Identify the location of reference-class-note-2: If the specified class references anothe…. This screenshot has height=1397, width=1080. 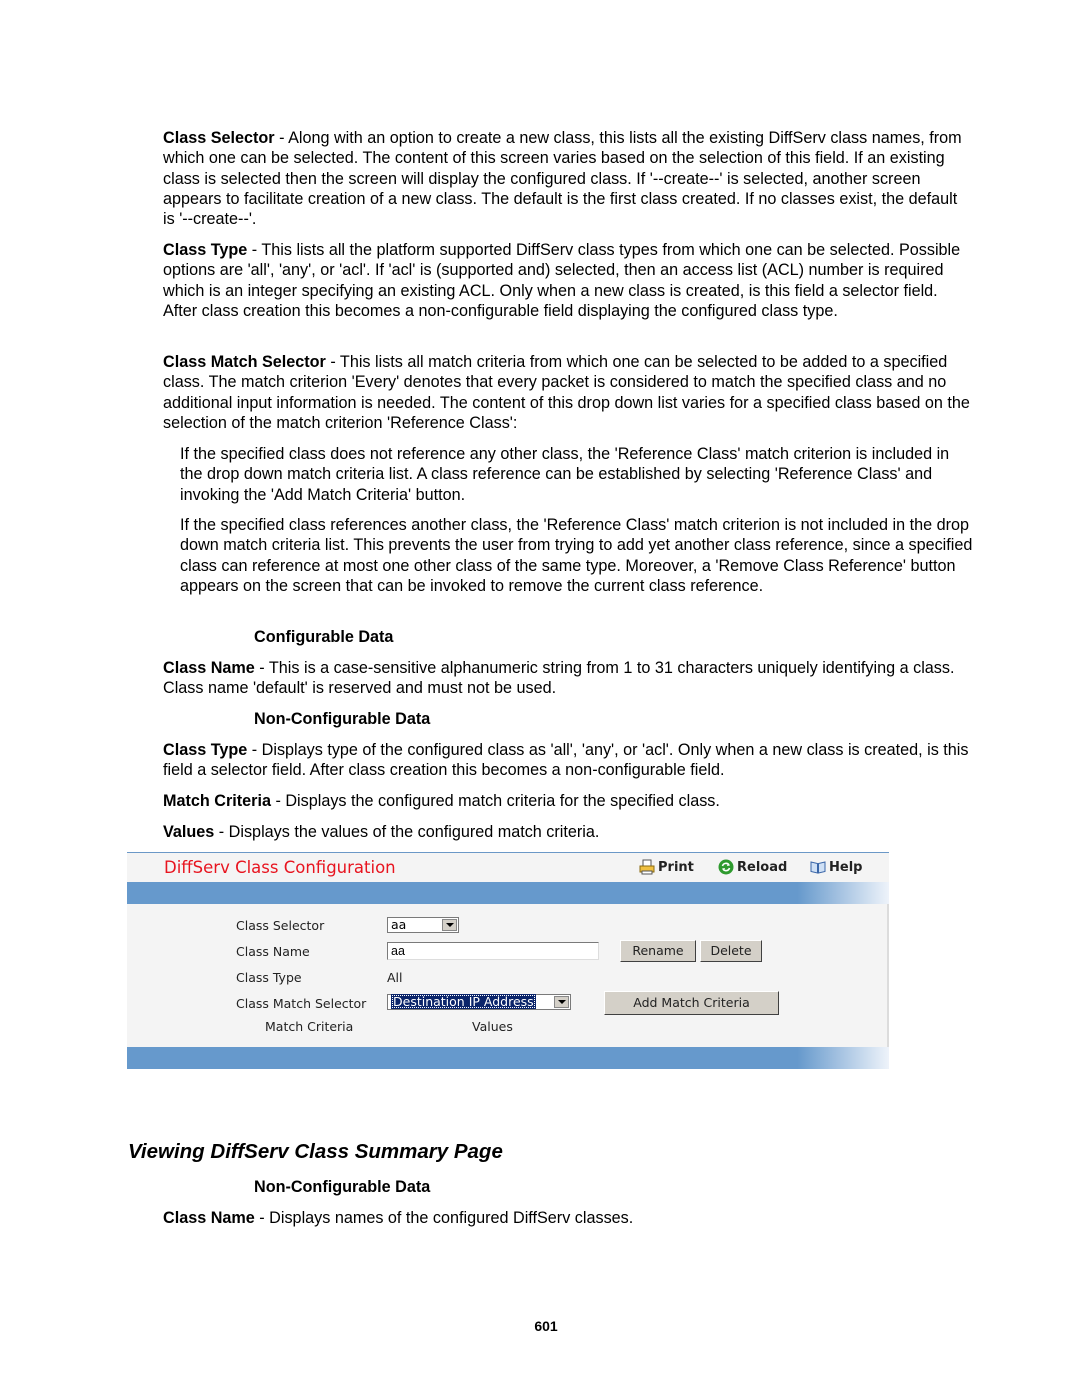
(576, 555).